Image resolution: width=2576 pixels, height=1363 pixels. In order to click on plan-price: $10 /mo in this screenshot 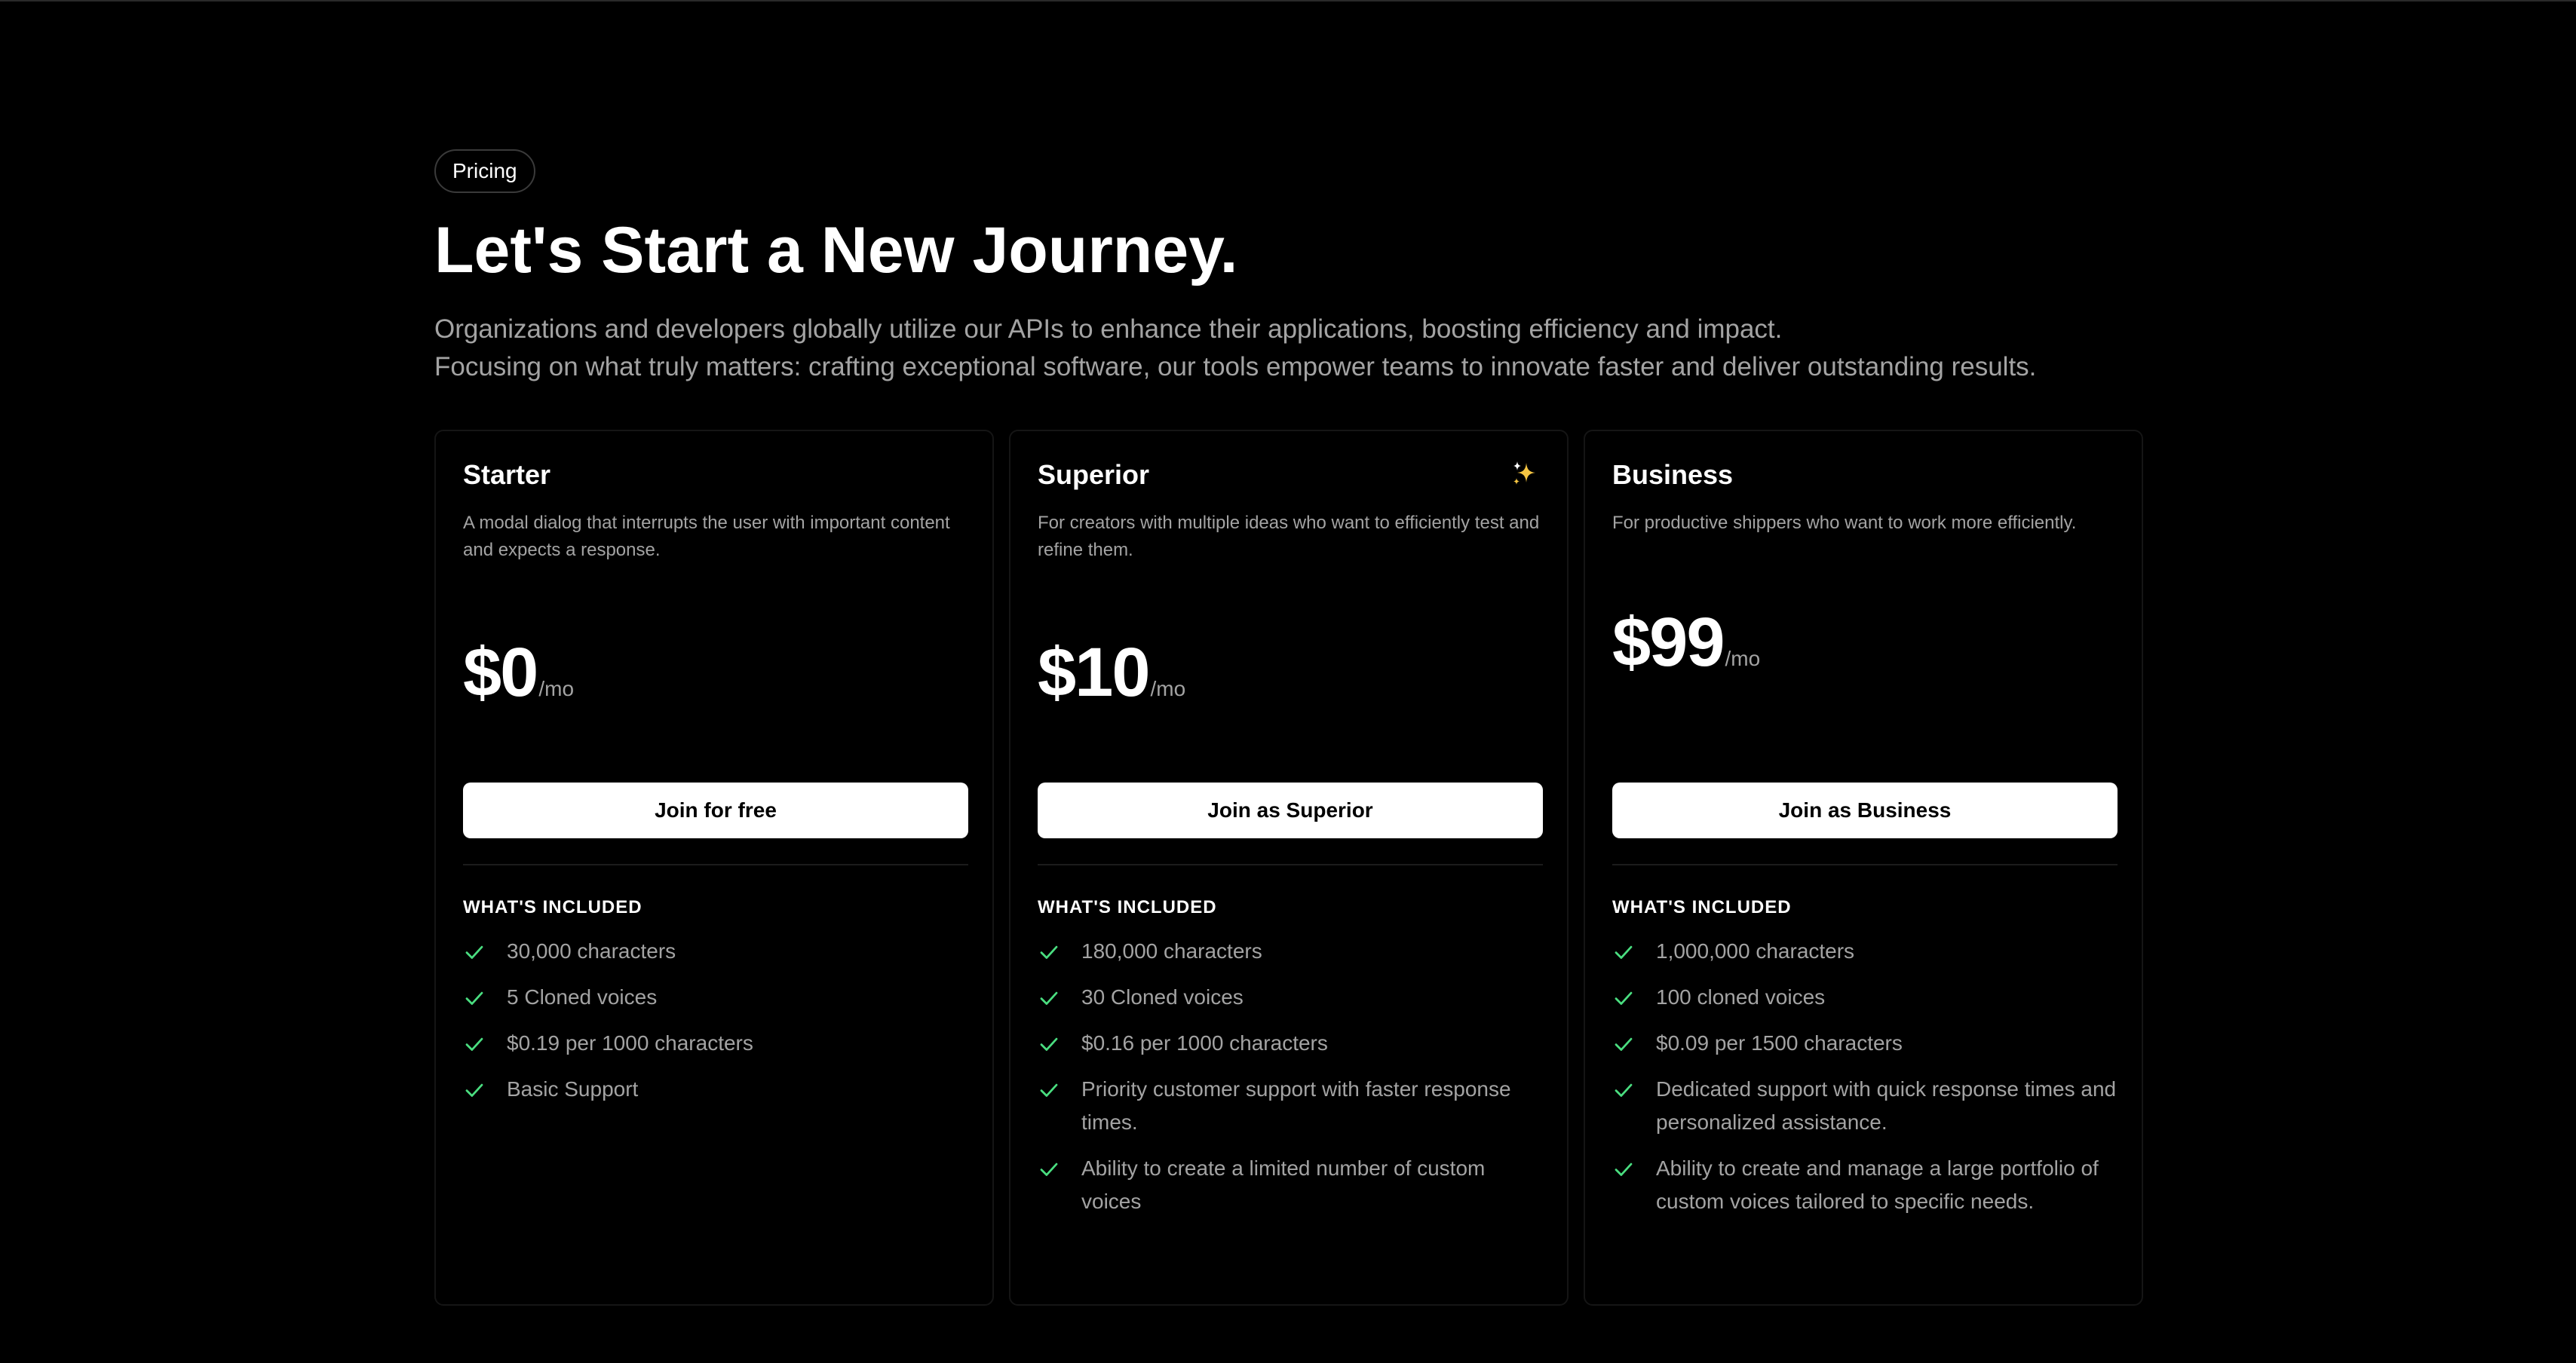, I will do `click(1111, 672)`.